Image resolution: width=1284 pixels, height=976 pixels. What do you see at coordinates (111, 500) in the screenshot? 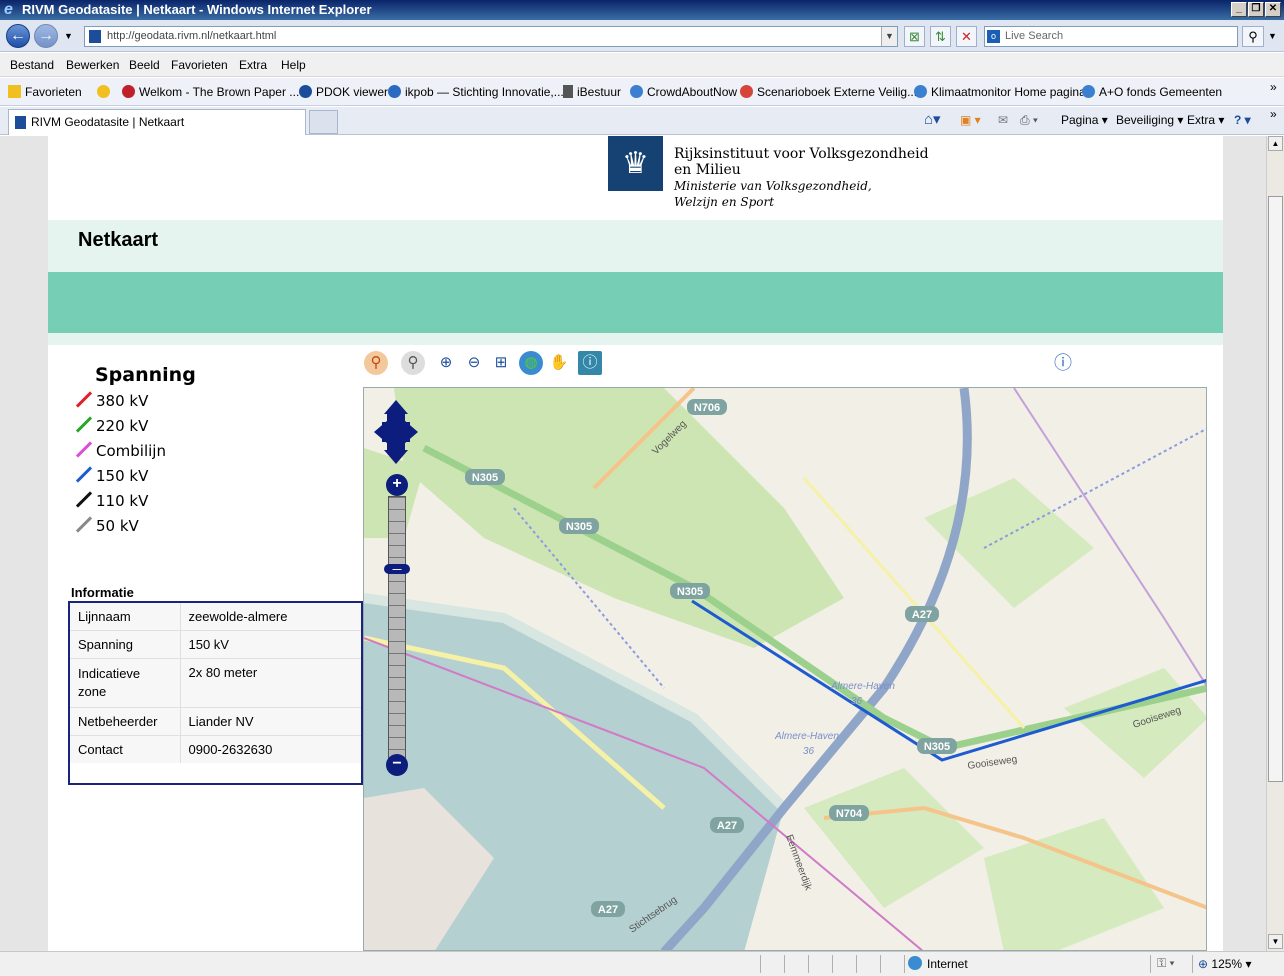
I see `legend-item-110kv: 110 kV` at bounding box center [111, 500].